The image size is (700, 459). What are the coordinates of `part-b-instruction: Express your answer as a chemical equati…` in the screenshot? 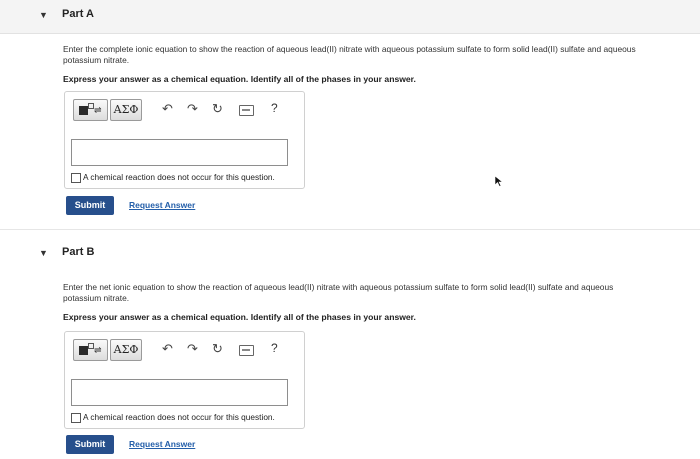 It's located at (239, 317).